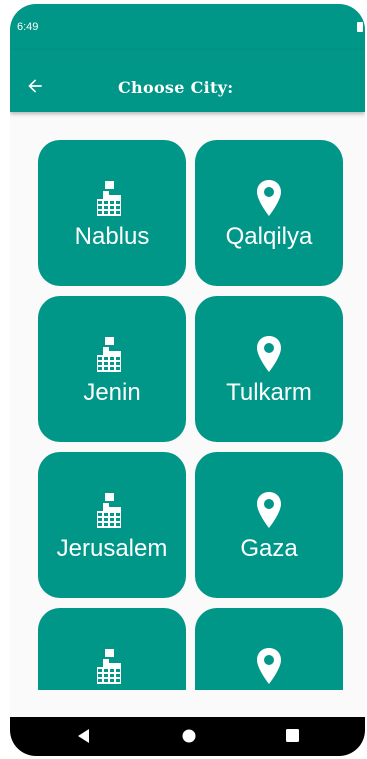 This screenshot has width=367, height=759. I want to click on home-nav-icon, so click(189, 736).